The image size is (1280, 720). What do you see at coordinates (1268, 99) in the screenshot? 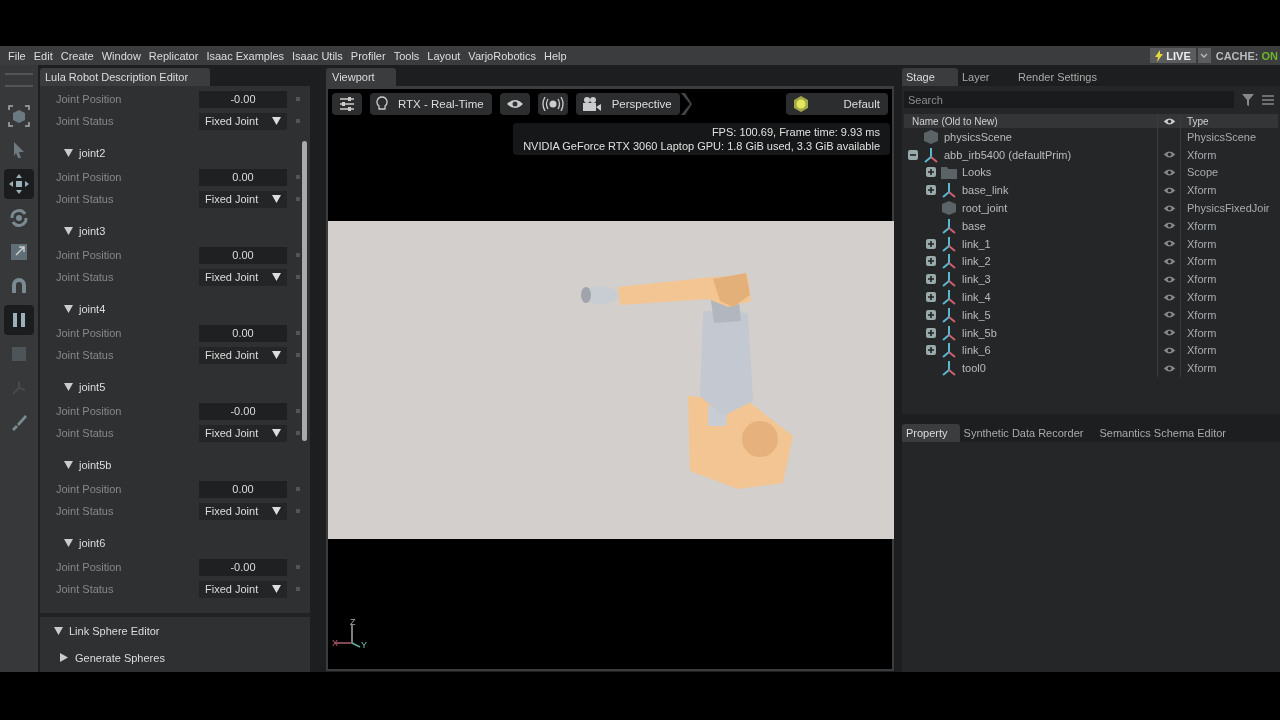
I see `menu-icon` at bounding box center [1268, 99].